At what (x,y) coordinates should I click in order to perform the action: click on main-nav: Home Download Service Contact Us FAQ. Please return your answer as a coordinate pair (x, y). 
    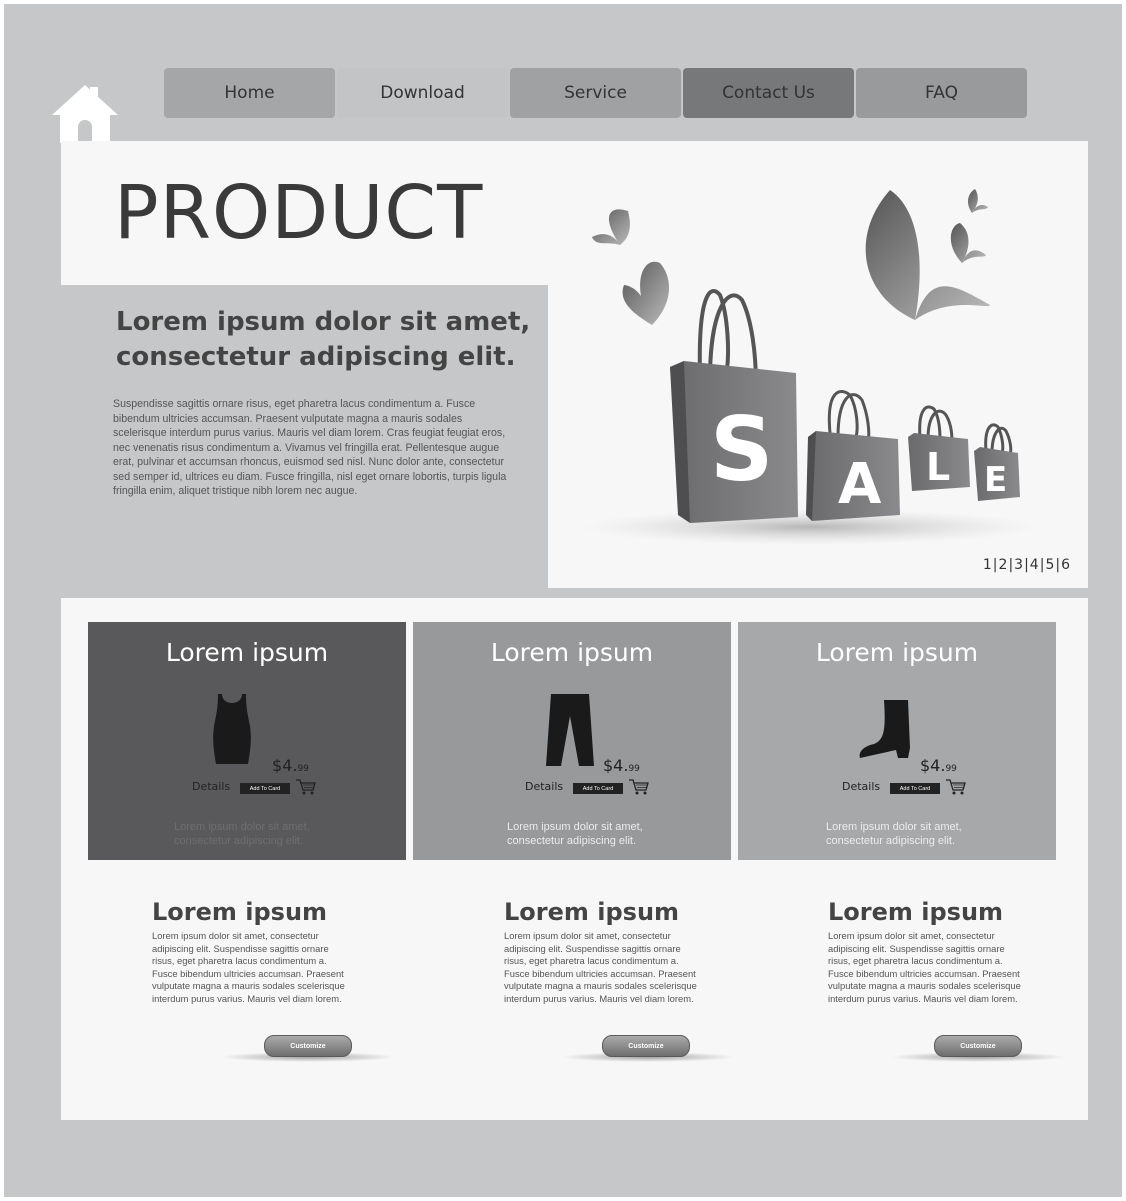
    Looking at the image, I should click on (595, 93).